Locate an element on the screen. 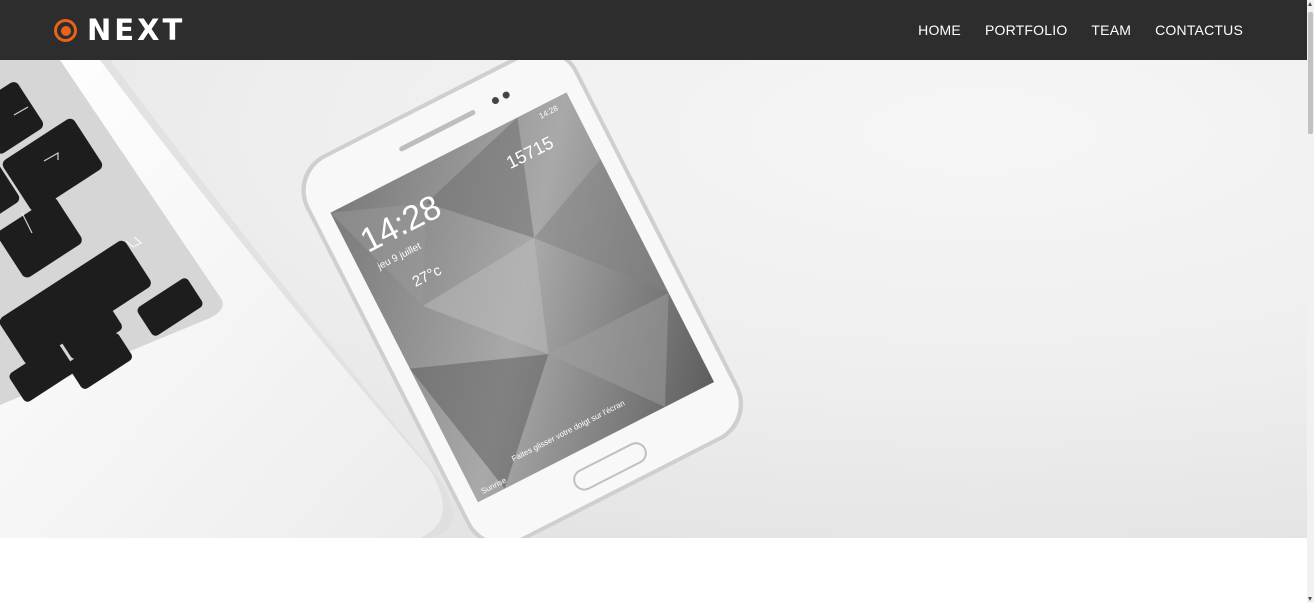  logo-circle-icon is located at coordinates (65, 30).